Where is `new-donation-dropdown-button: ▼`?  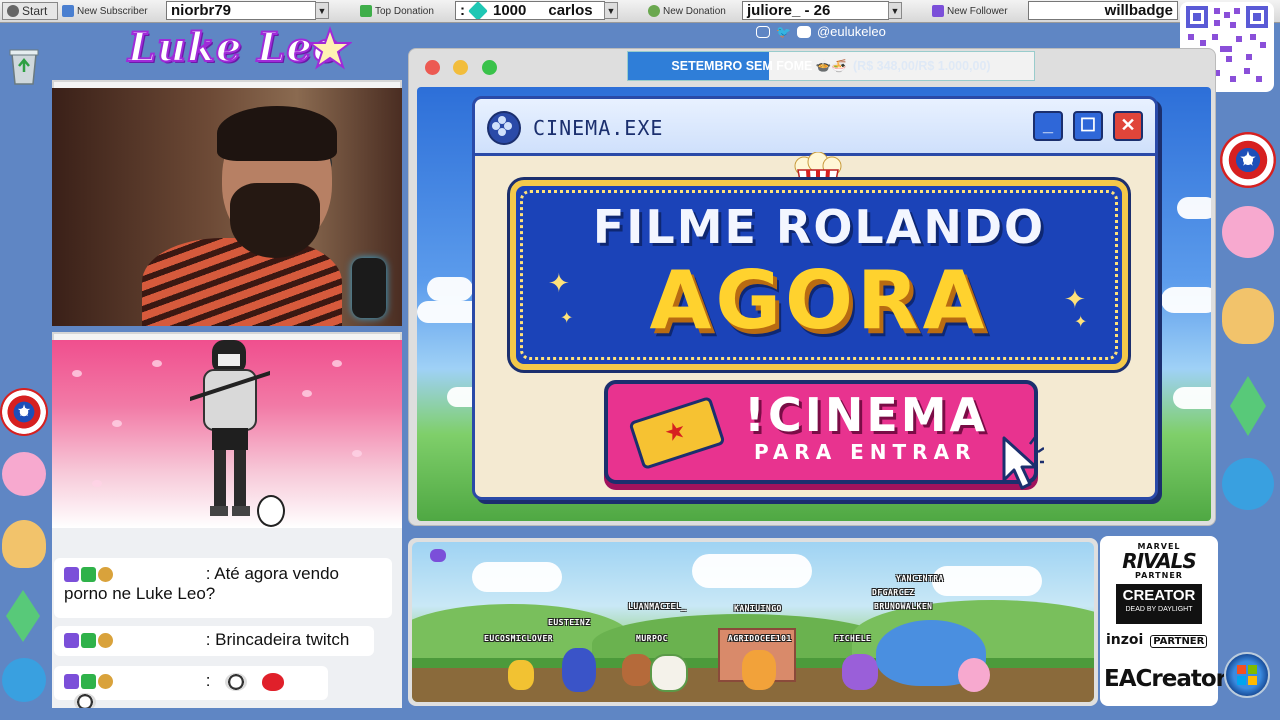
new-donation-dropdown-button: ▼ is located at coordinates (895, 10).